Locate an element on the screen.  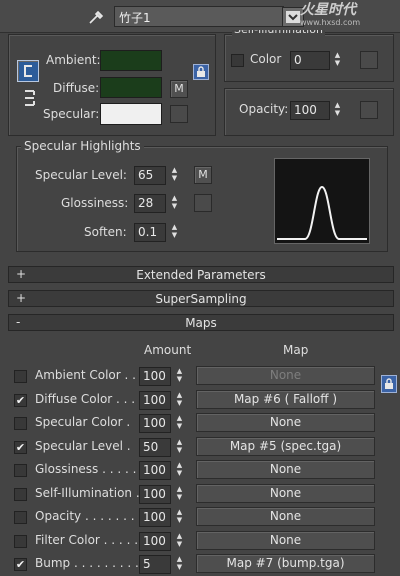
rollout-maps: - Maps is located at coordinates (201, 322).